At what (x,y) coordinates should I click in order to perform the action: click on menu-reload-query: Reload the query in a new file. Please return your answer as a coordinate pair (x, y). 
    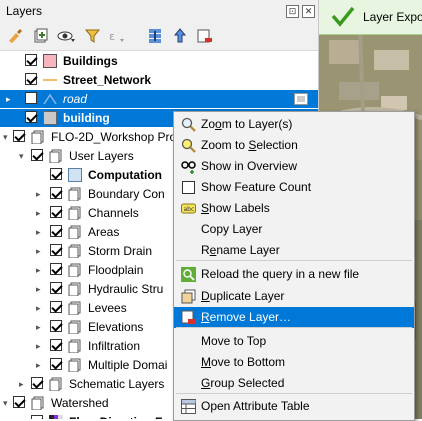
    Looking at the image, I should click on (294, 274).